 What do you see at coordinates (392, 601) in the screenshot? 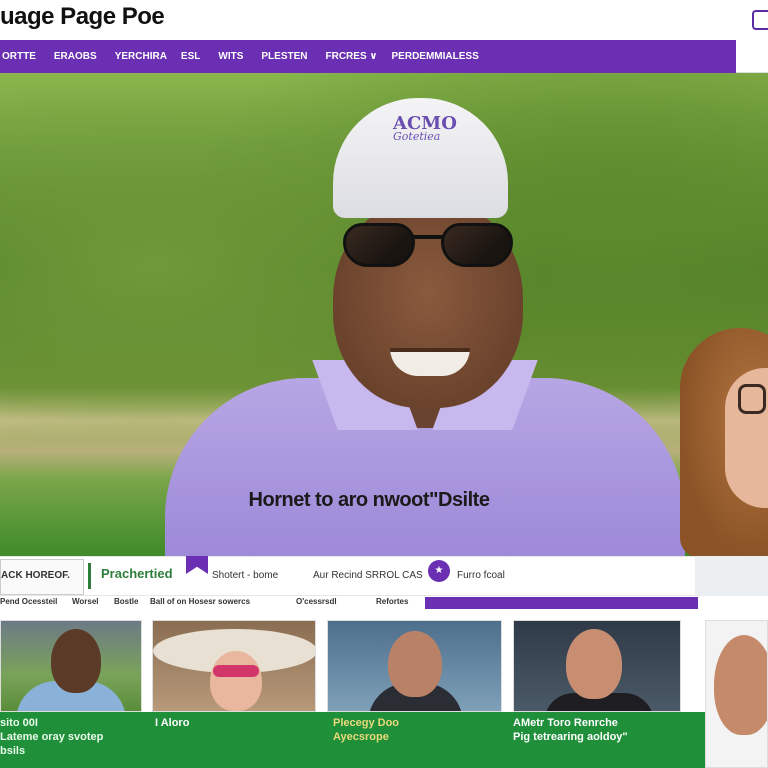
I see `sub-nav-item-6: Refortes` at bounding box center [392, 601].